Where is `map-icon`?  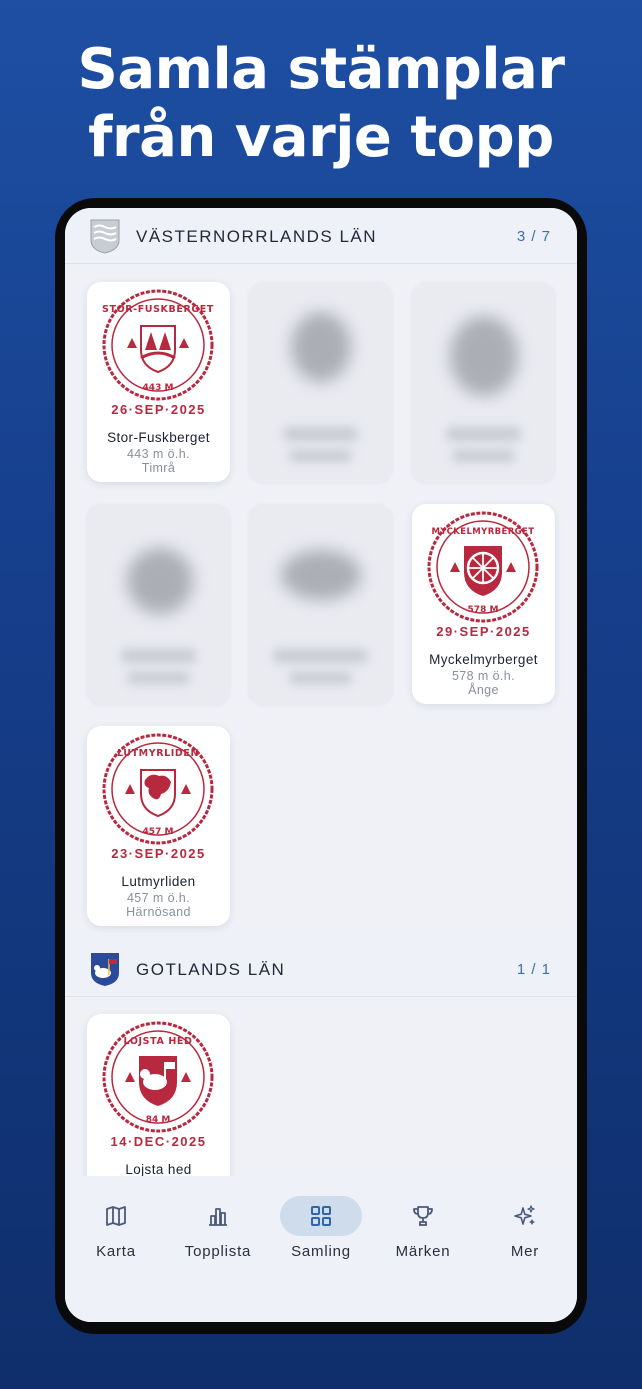 map-icon is located at coordinates (116, 1216).